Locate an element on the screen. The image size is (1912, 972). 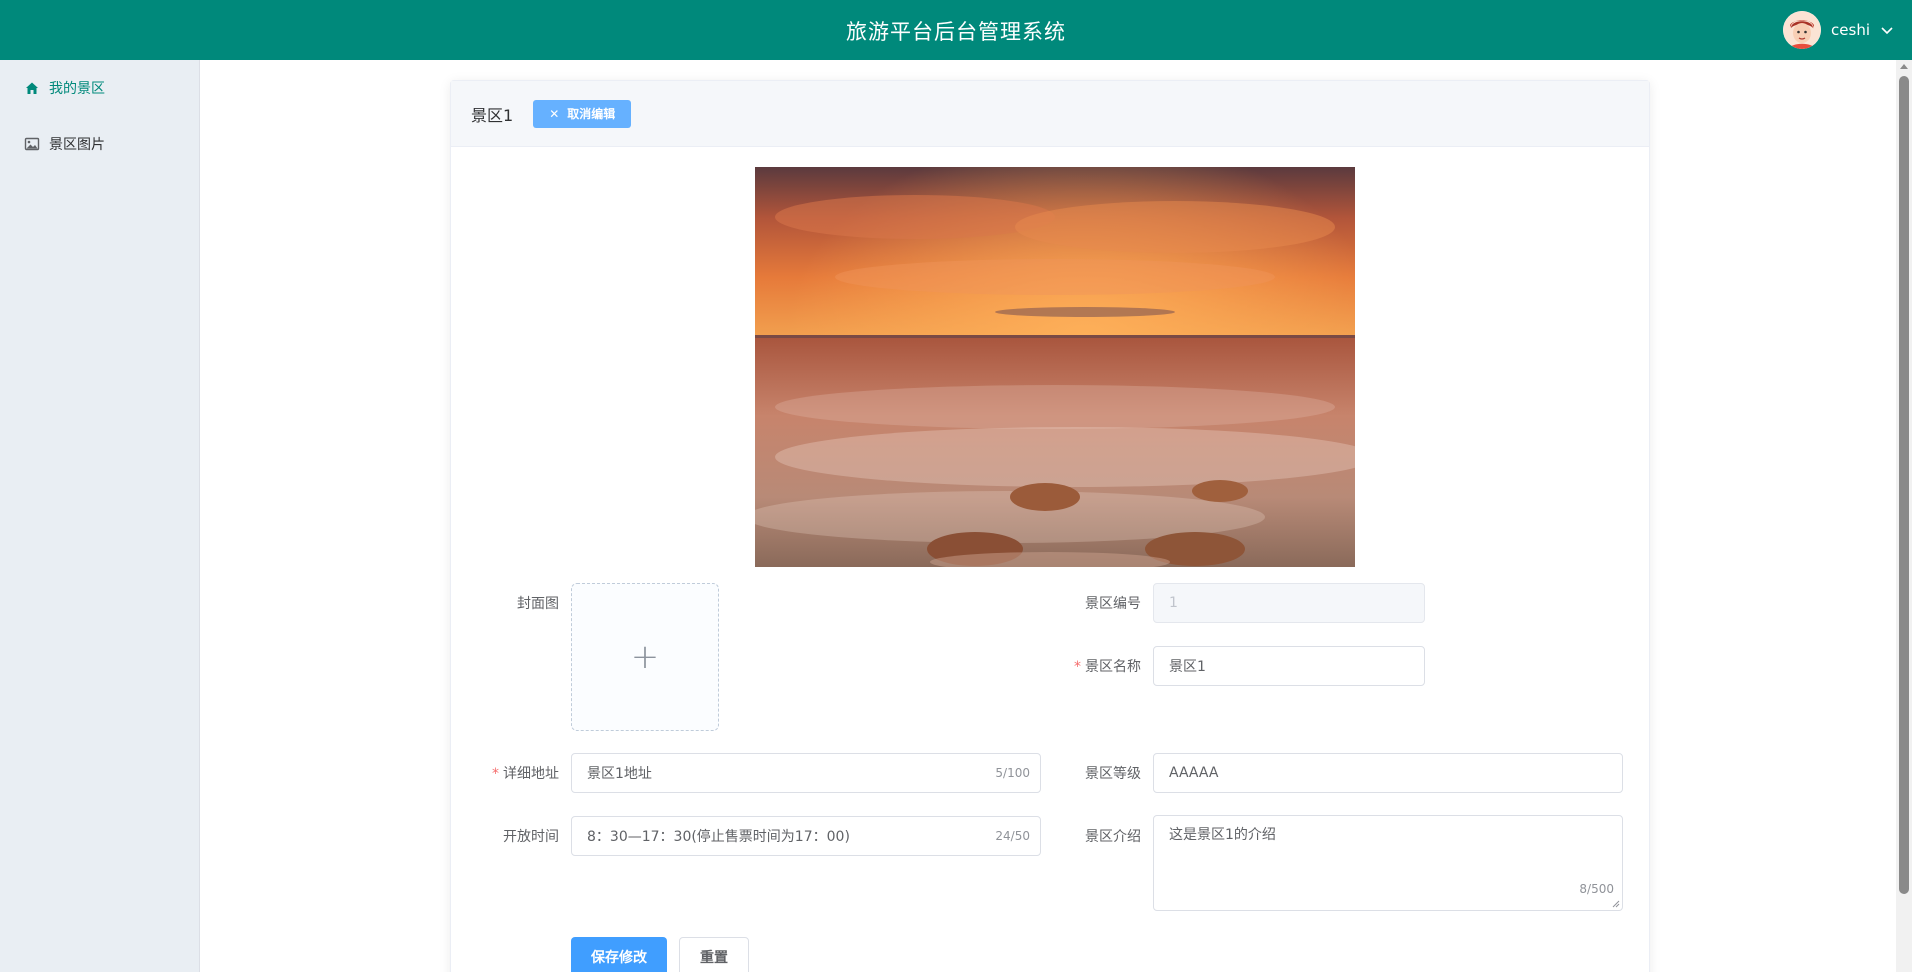
image-icon is located at coordinates (32, 144).